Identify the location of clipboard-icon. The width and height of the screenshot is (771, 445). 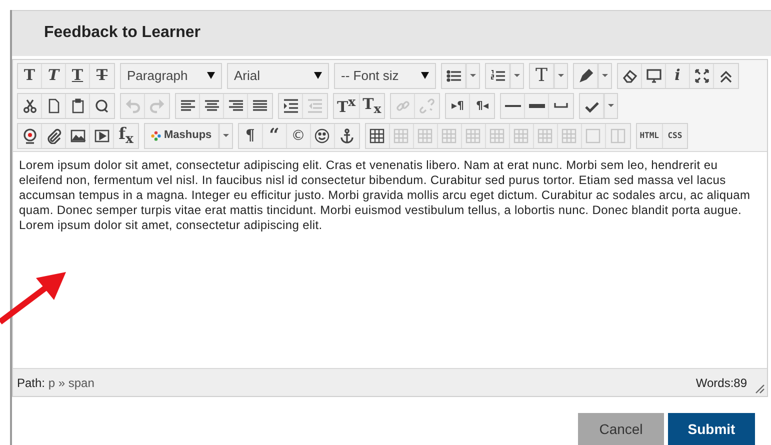
(78, 106).